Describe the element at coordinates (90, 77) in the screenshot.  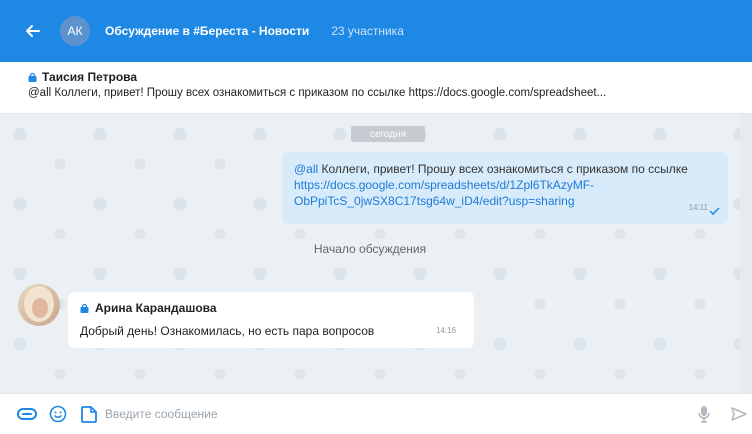
I see `pinned-author-name: Таисия Петрова` at that location.